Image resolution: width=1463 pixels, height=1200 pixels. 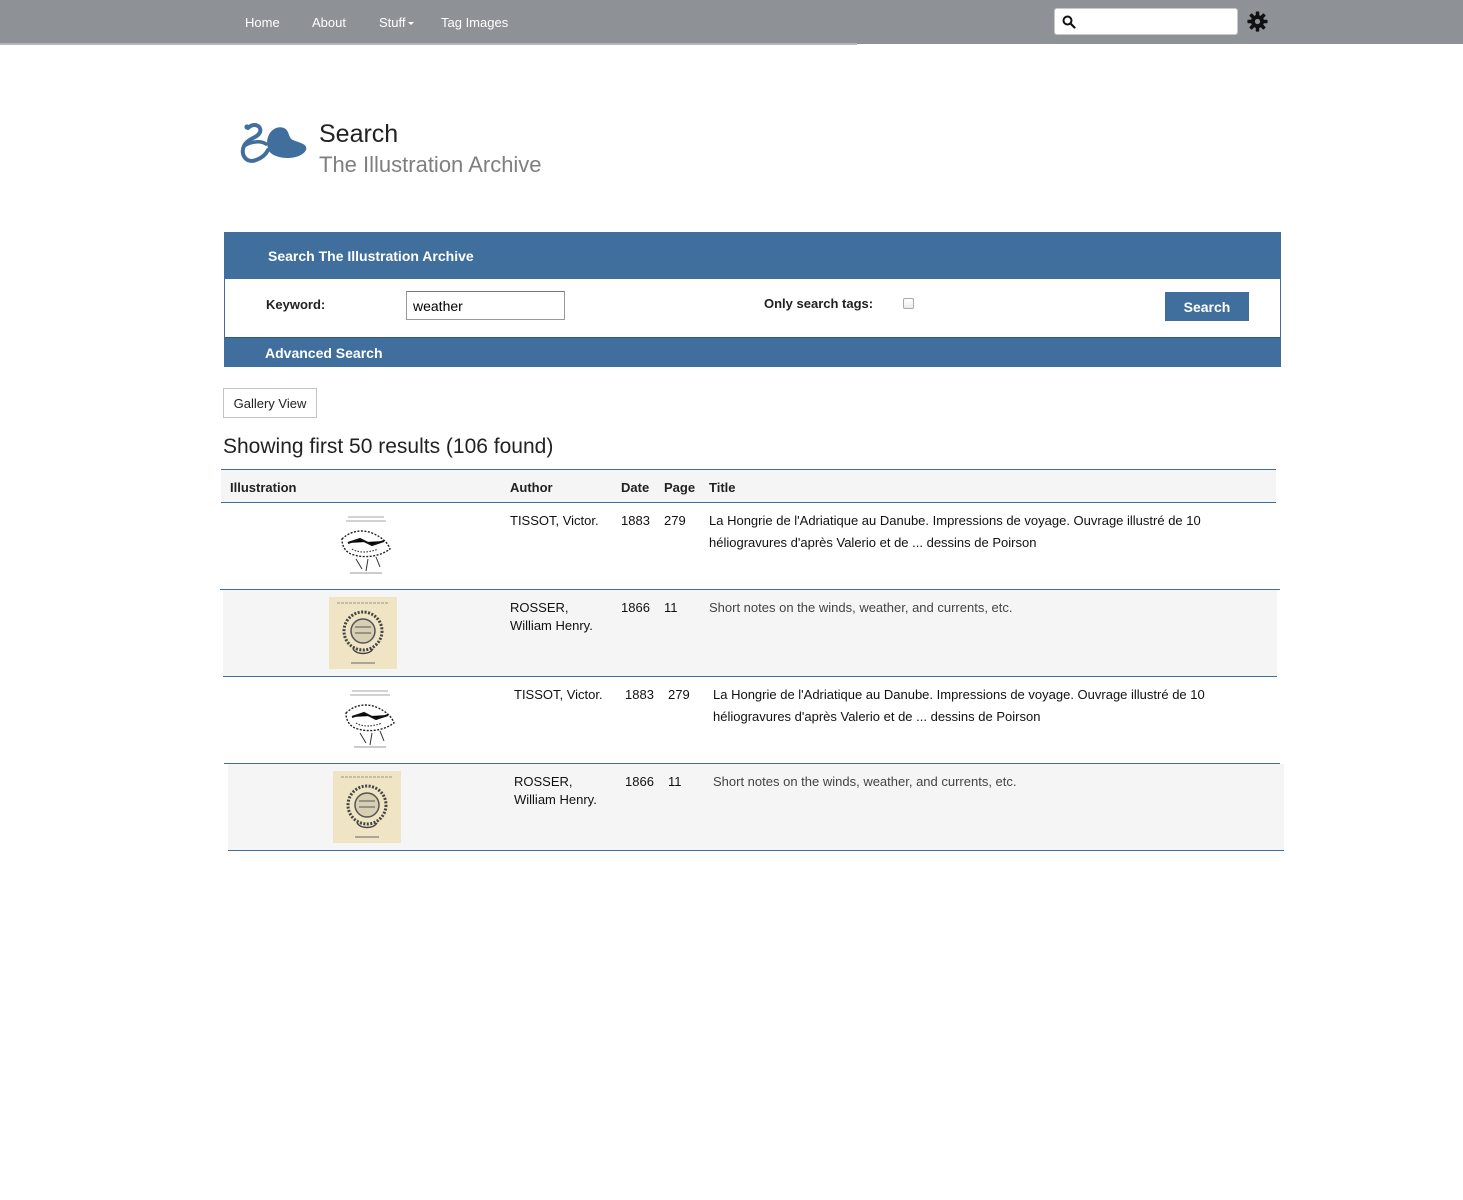 I want to click on nav-home-link: Home, so click(x=262, y=22).